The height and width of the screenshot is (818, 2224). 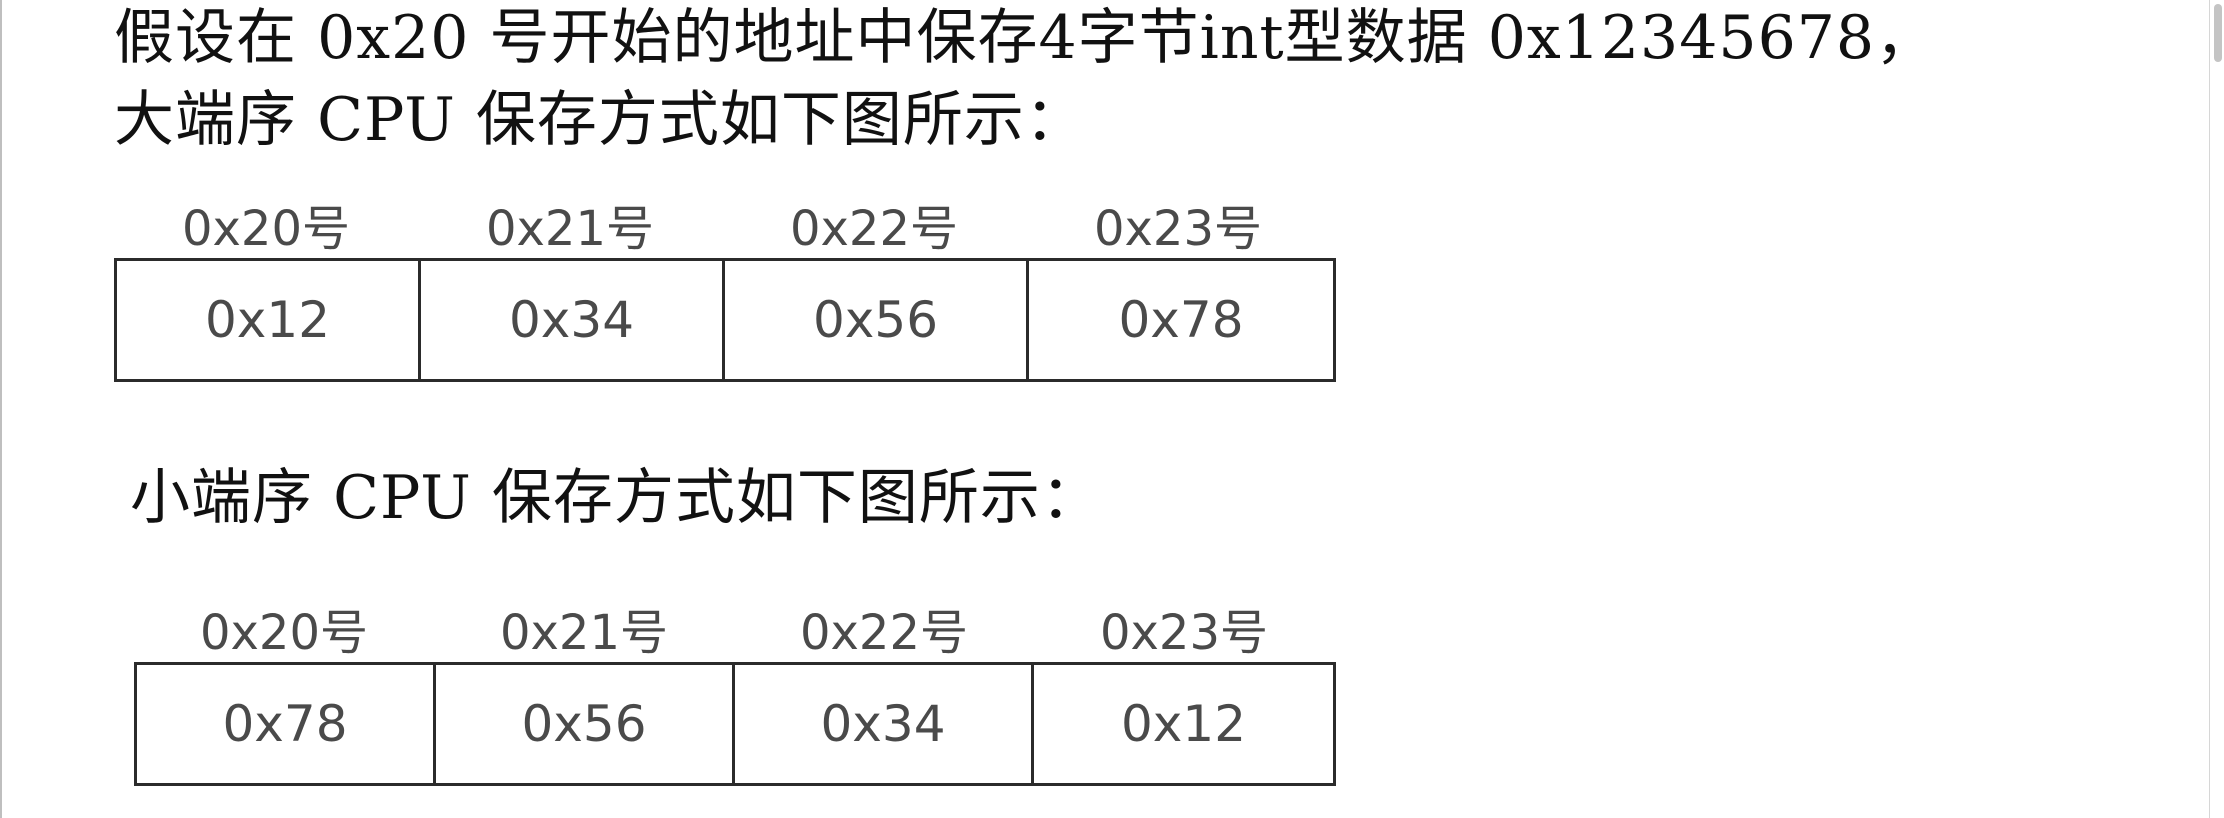 What do you see at coordinates (2216, 409) in the screenshot?
I see `vertical-scrollbar` at bounding box center [2216, 409].